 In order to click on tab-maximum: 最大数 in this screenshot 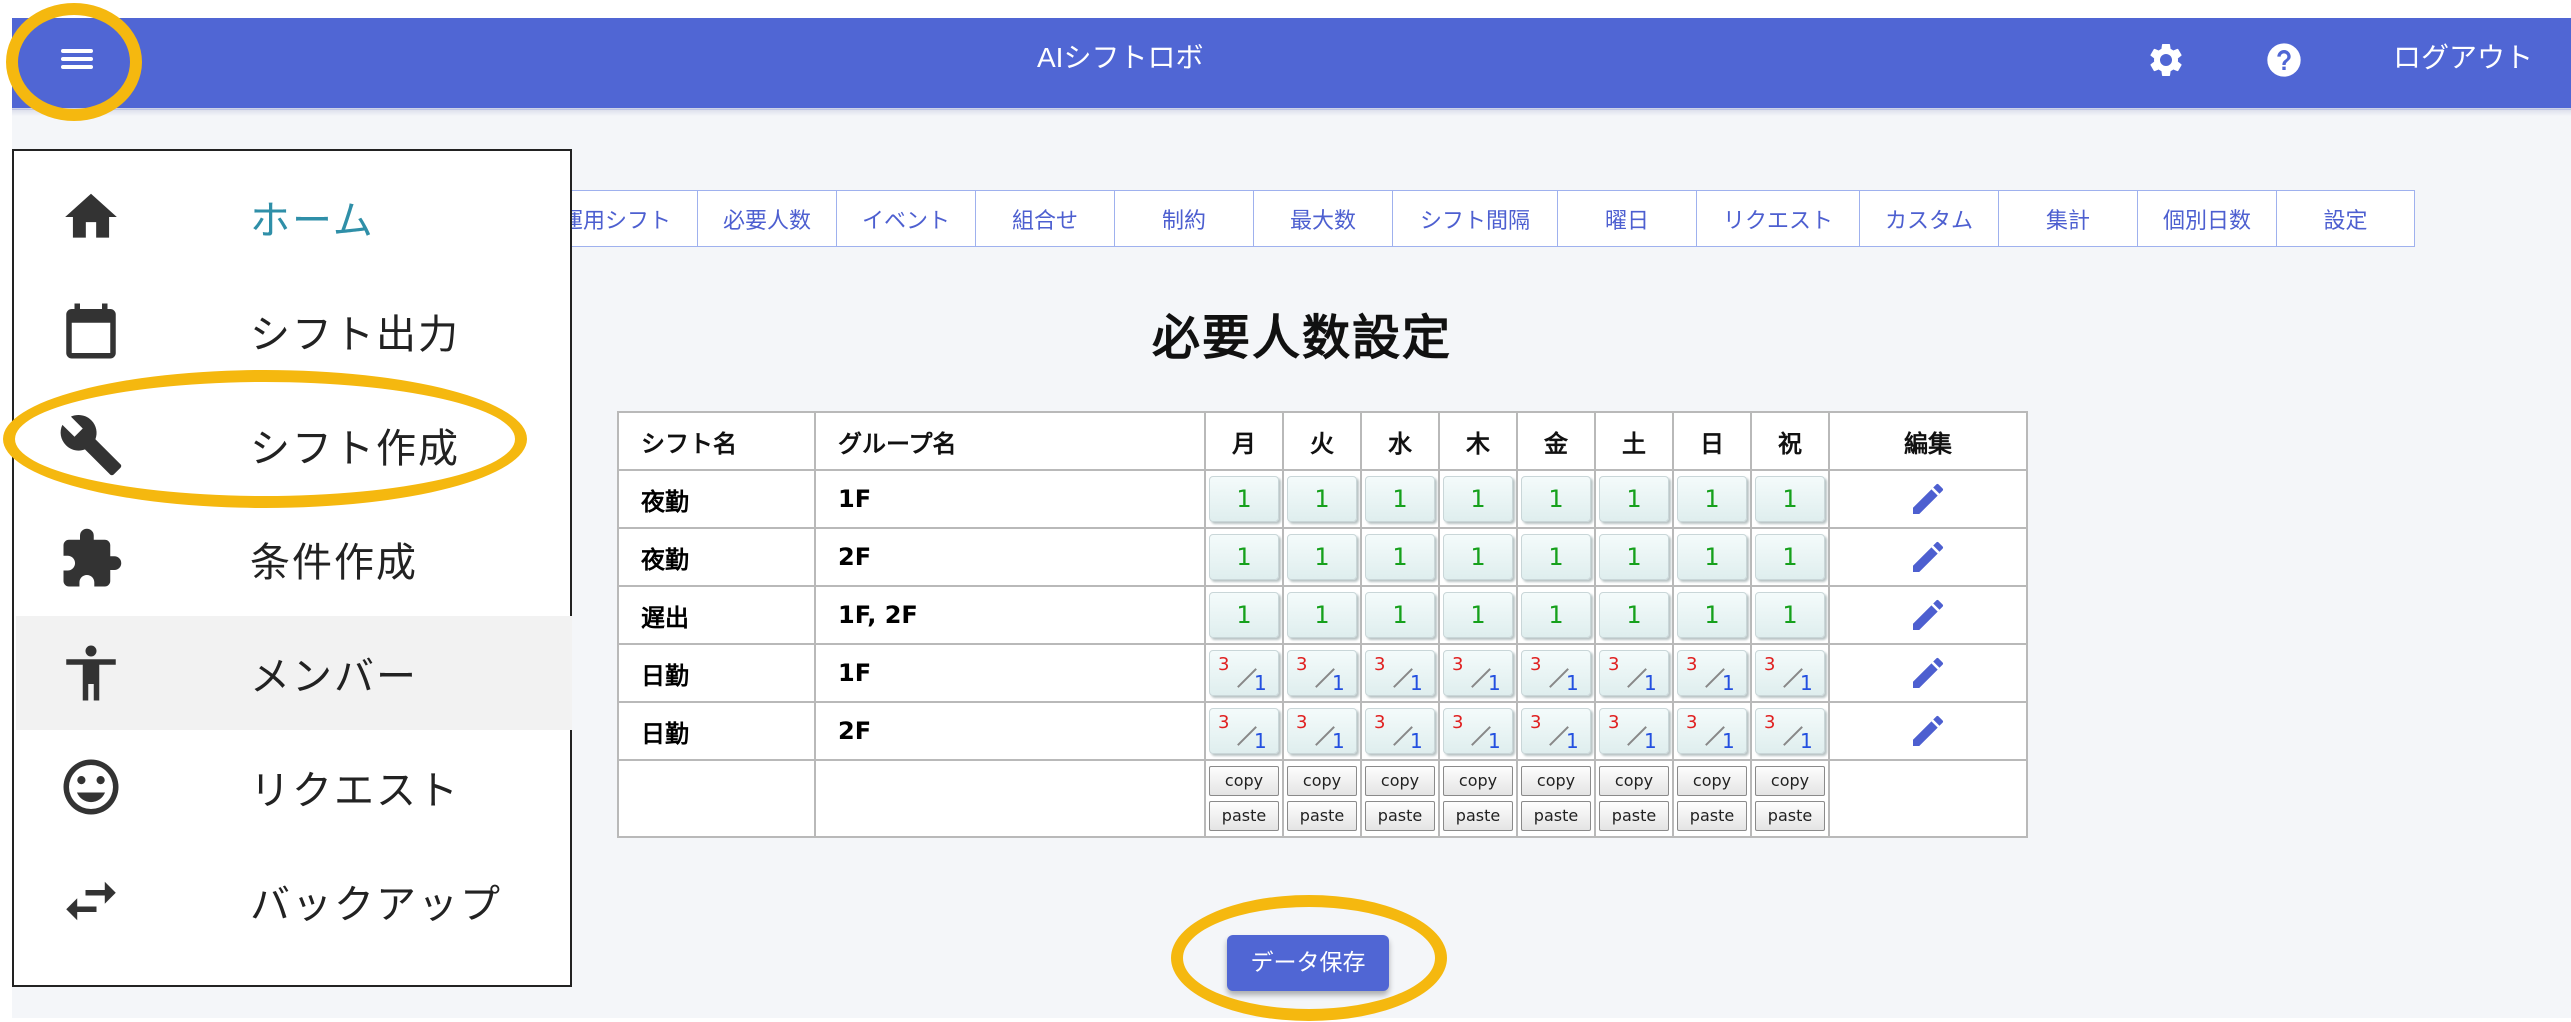, I will do `click(1323, 218)`.